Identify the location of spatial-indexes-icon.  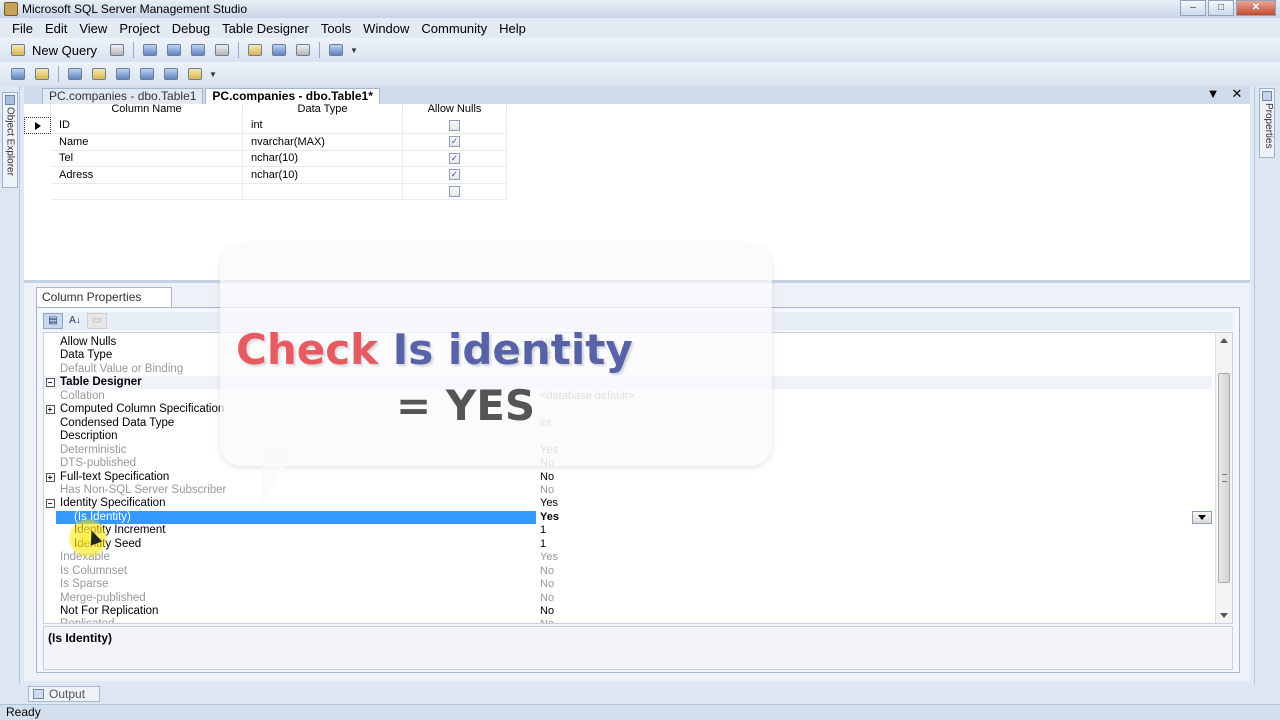
(195, 74).